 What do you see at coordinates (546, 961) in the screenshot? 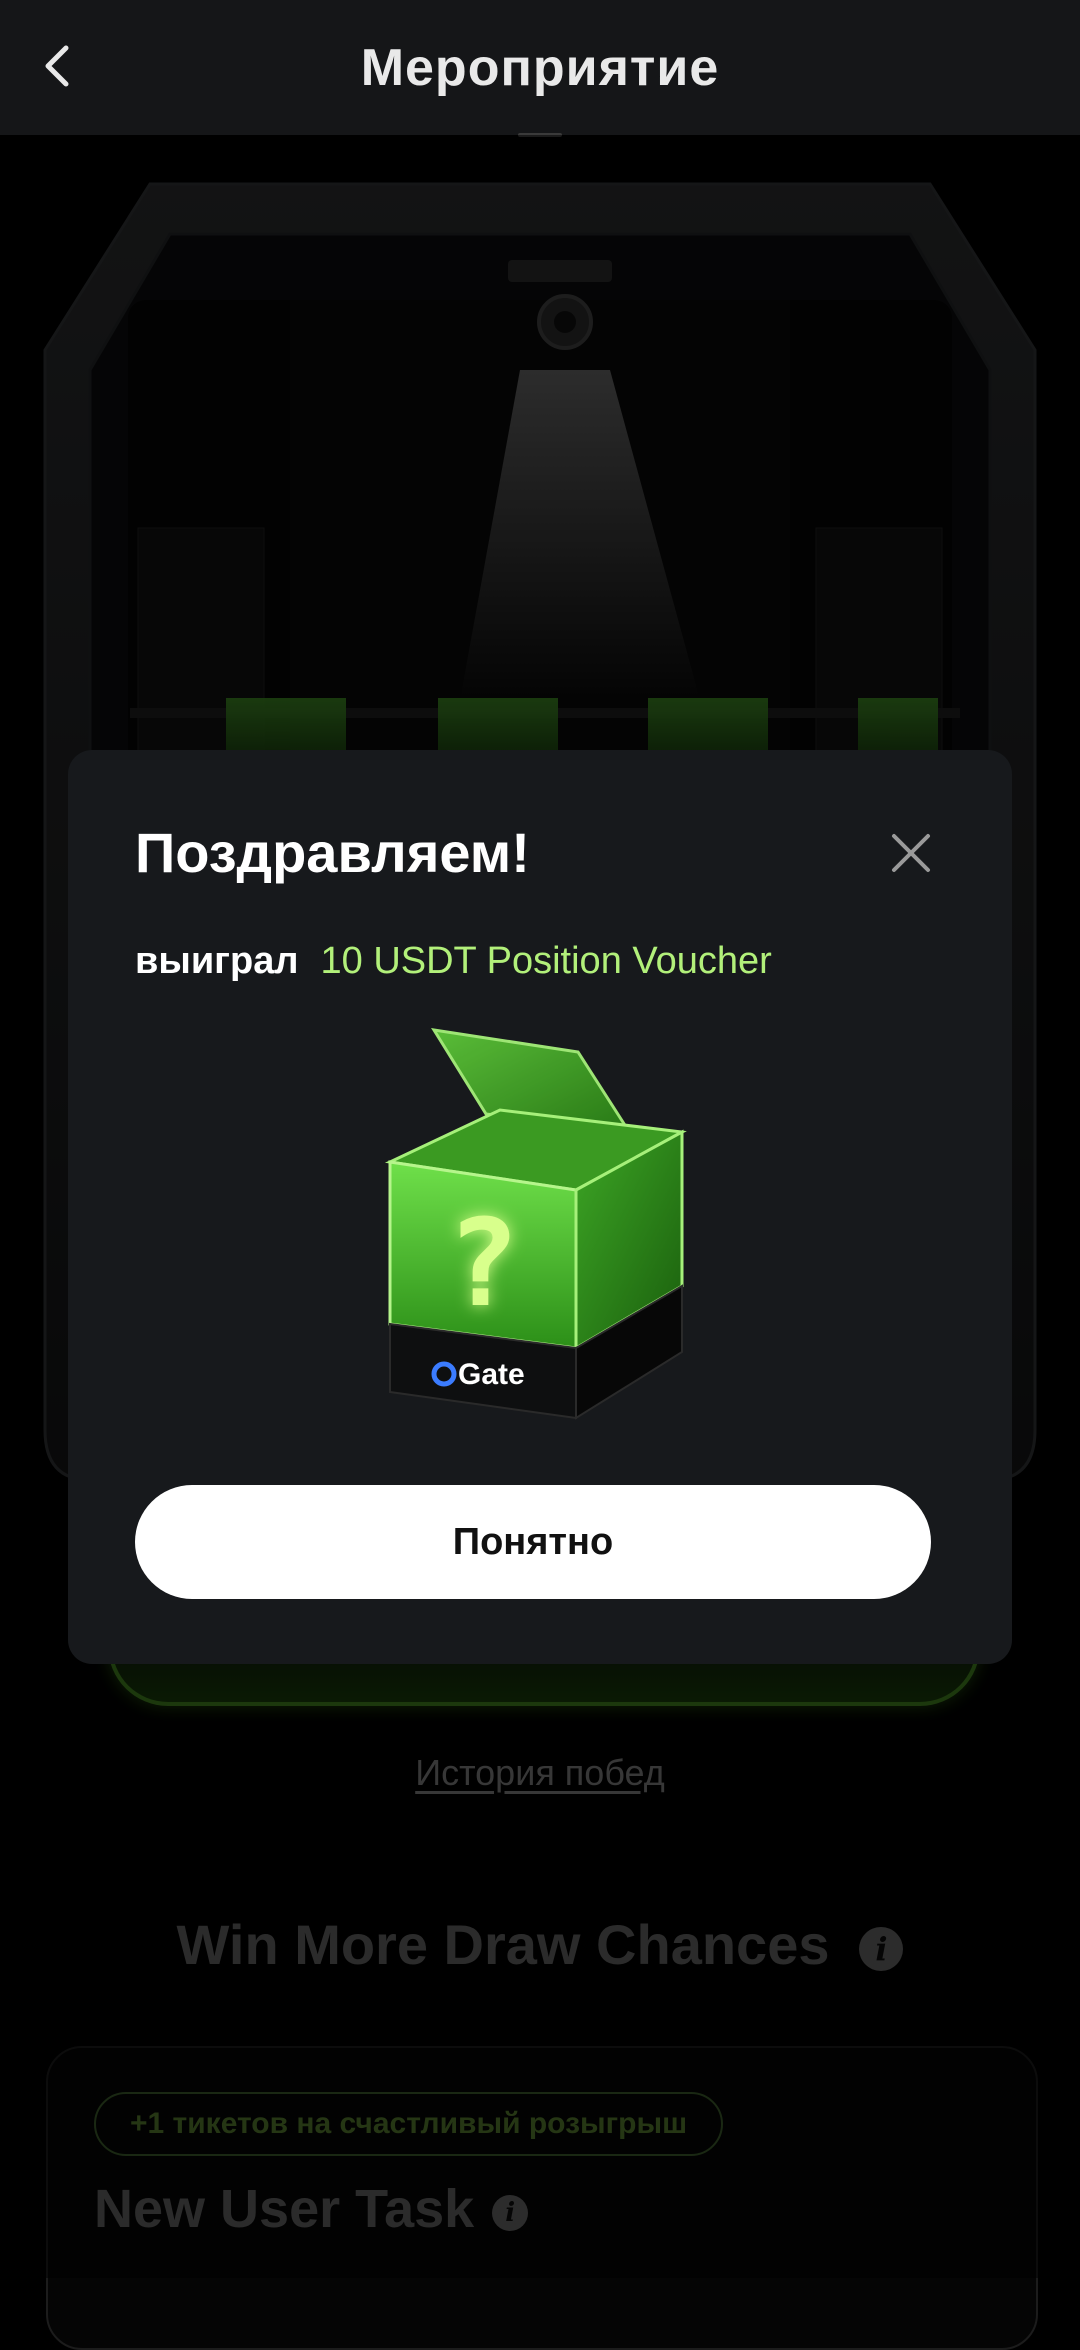
I see `prize-value: 10 USDT Position Voucher` at bounding box center [546, 961].